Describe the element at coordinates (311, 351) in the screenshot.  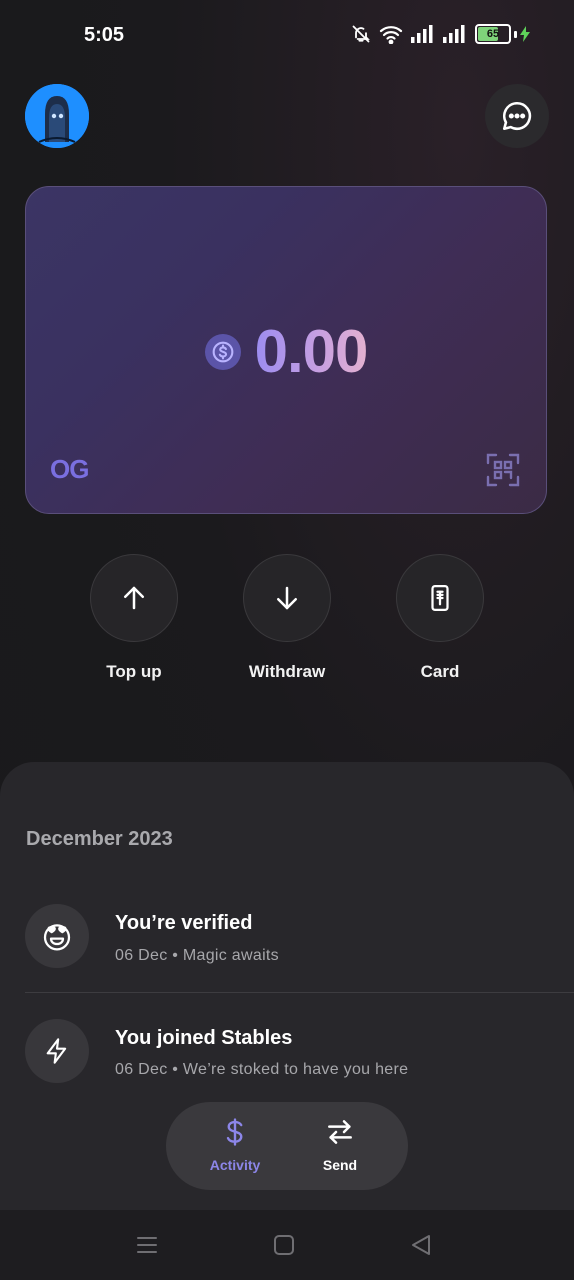
I see `balance-amount: 0.00` at that location.